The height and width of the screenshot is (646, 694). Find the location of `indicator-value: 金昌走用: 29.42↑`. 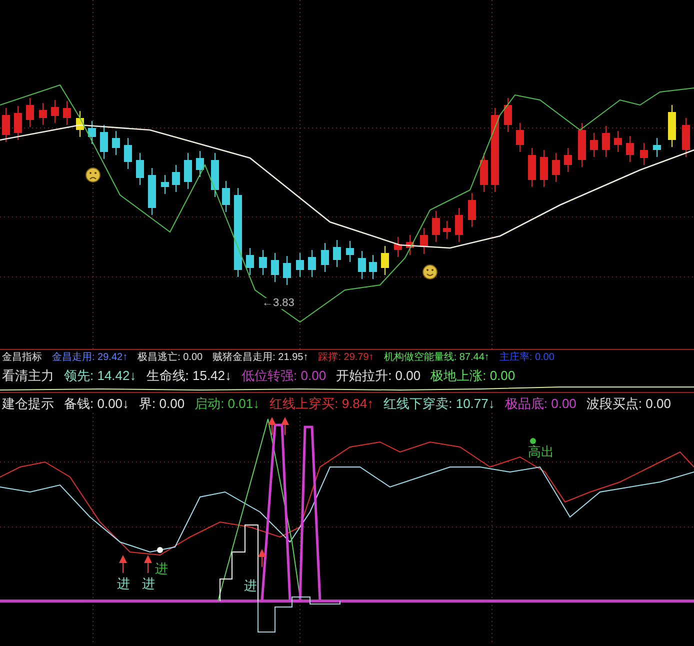

indicator-value: 金昌走用: 29.42↑ is located at coordinates (90, 357).